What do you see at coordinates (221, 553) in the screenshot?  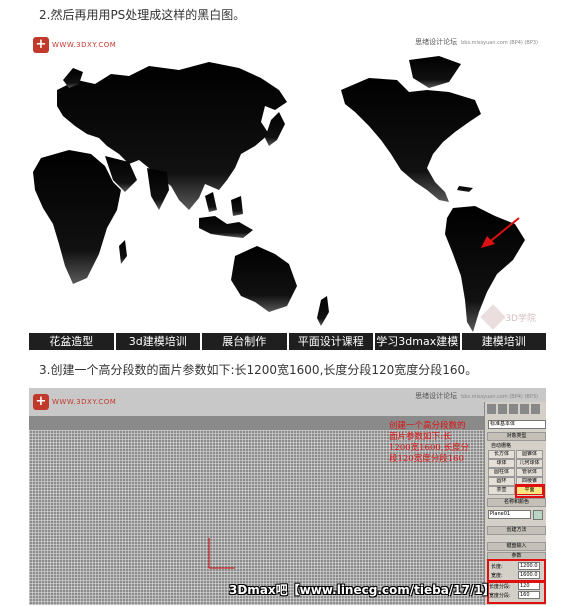 I see `axis-gizmo-icon` at bounding box center [221, 553].